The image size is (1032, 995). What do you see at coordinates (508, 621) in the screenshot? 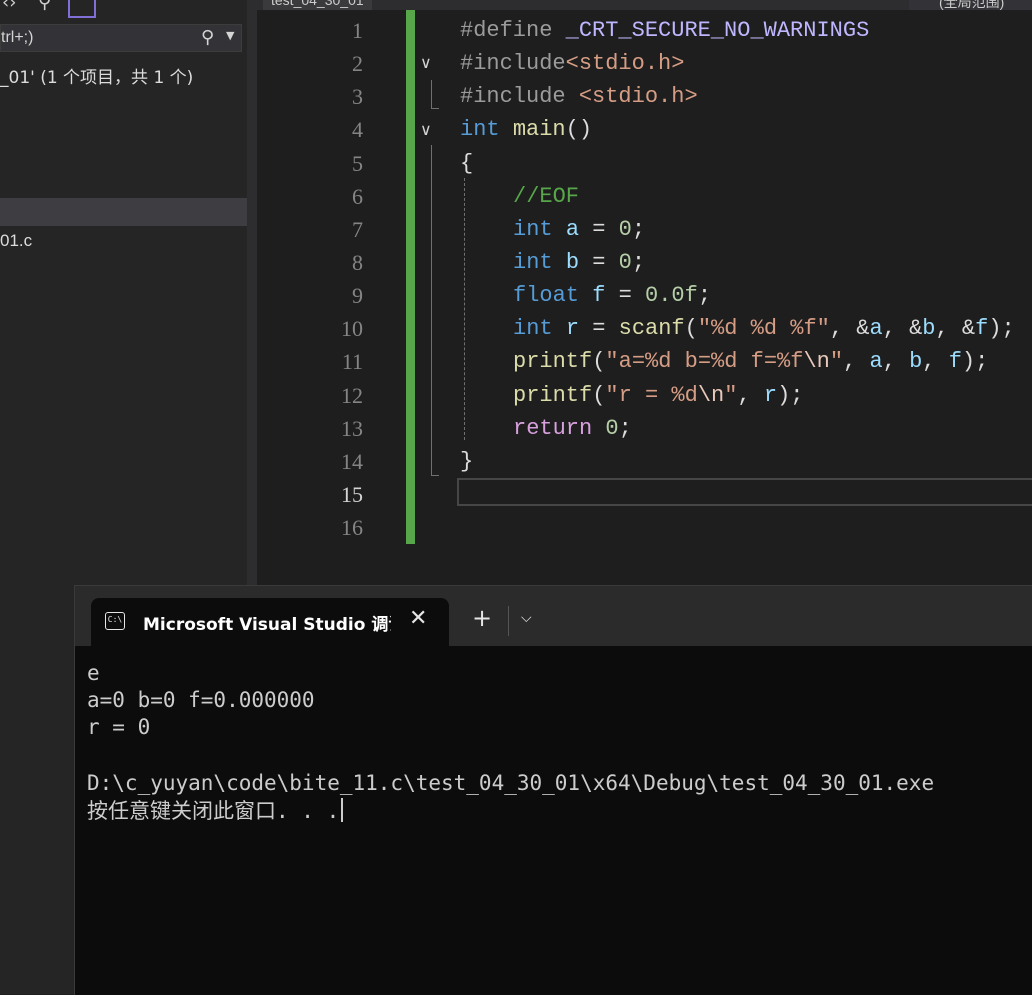
I see `titlebar-divider` at bounding box center [508, 621].